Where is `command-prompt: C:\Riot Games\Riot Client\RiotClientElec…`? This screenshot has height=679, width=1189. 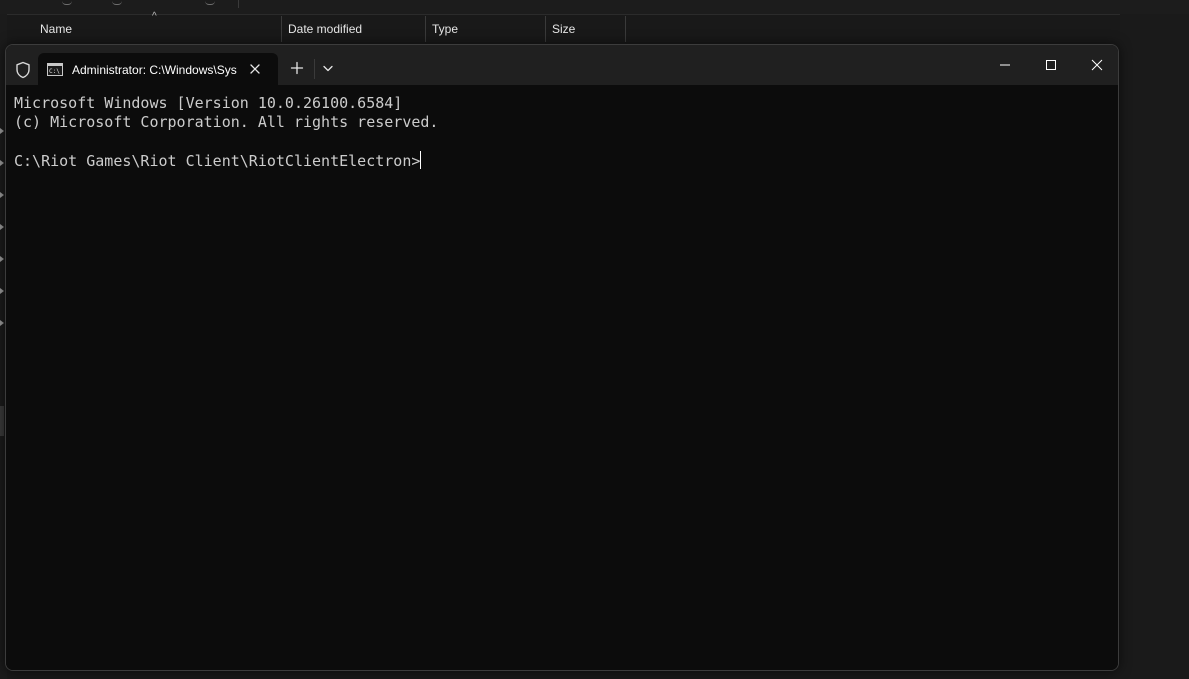
command-prompt: C:\Riot Games\Riot Client\RiotClientElec… is located at coordinates (217, 161).